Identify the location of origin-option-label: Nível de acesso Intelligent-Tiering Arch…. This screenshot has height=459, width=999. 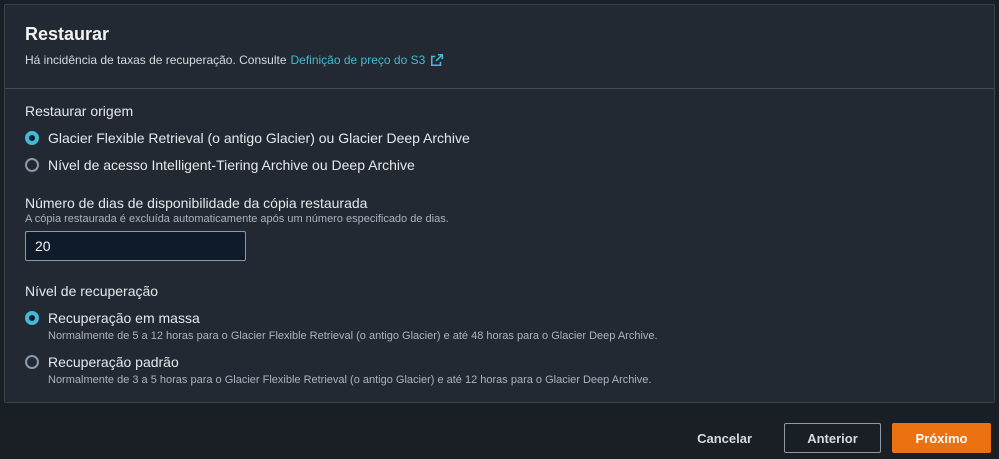
(231, 165).